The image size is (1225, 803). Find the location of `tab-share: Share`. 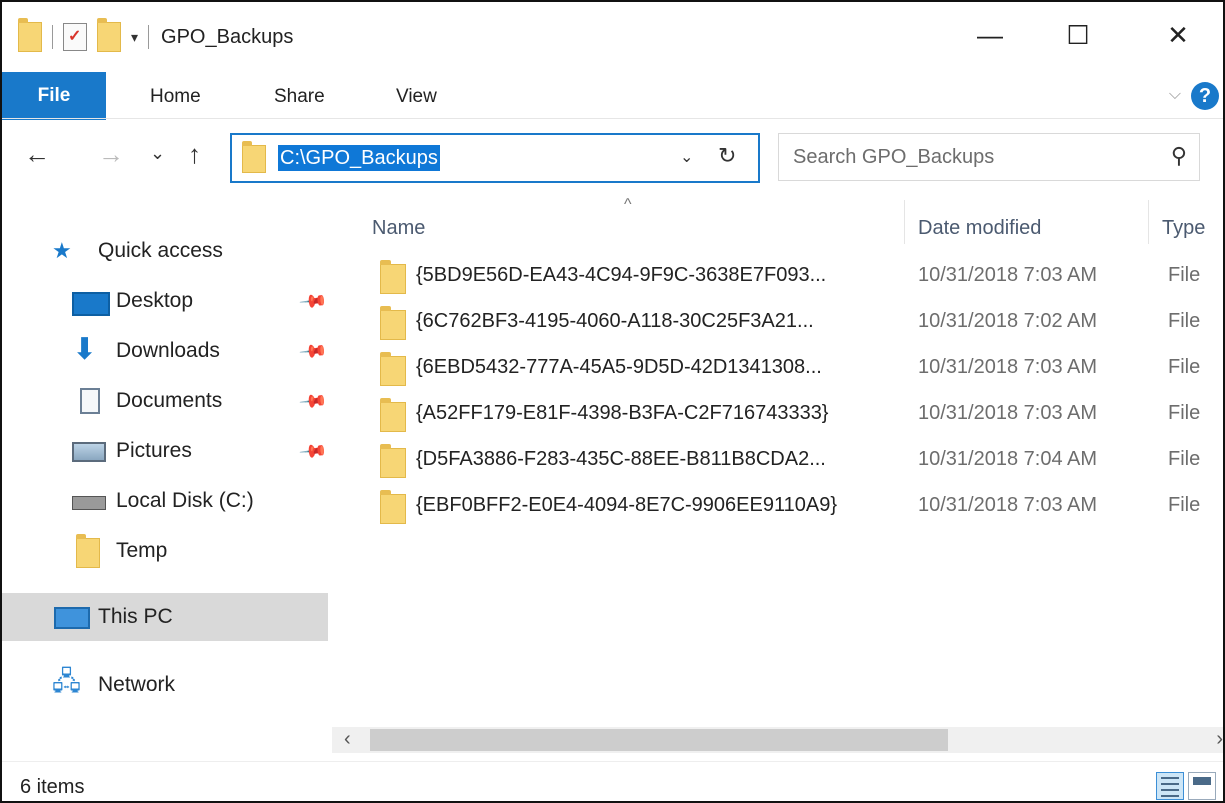

tab-share: Share is located at coordinates (299, 97).